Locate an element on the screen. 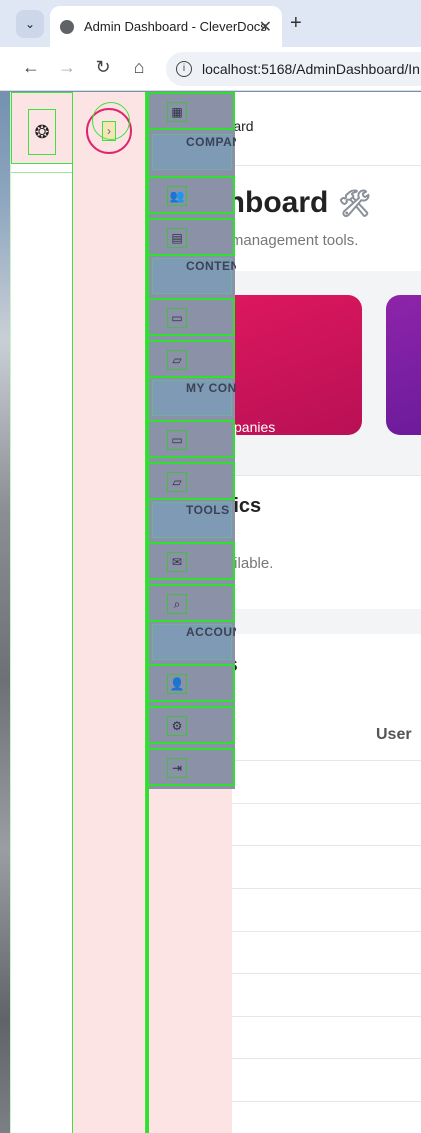 The width and height of the screenshot is (421, 1133). stat-card-label: panies is located at coordinates (255, 427).